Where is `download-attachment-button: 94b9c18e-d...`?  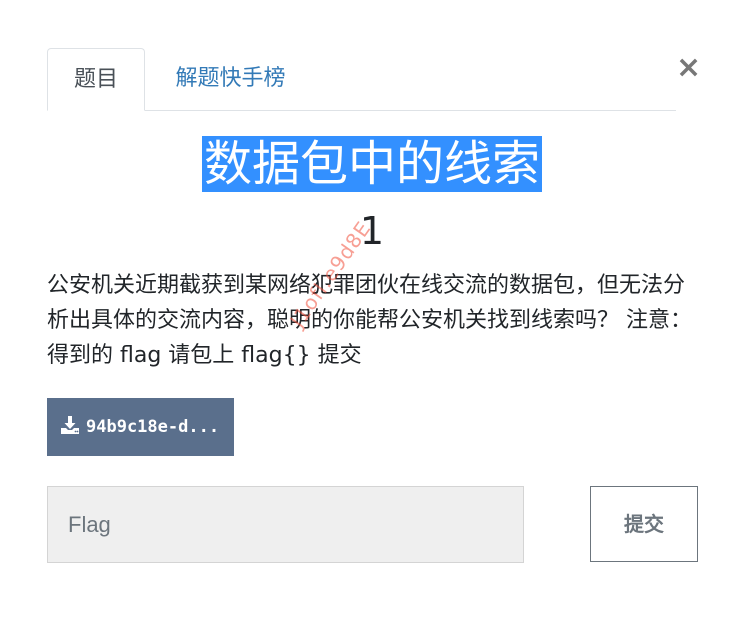 download-attachment-button: 94b9c18e-d... is located at coordinates (140, 427).